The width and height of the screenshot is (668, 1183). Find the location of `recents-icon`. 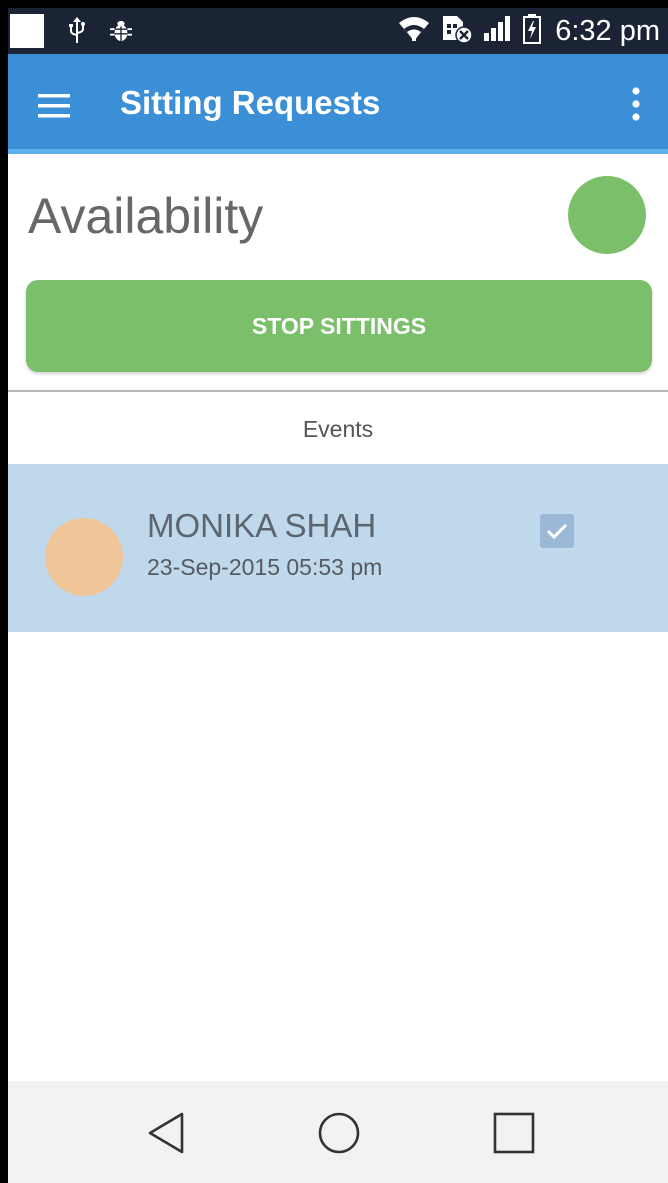

recents-icon is located at coordinates (514, 1133).